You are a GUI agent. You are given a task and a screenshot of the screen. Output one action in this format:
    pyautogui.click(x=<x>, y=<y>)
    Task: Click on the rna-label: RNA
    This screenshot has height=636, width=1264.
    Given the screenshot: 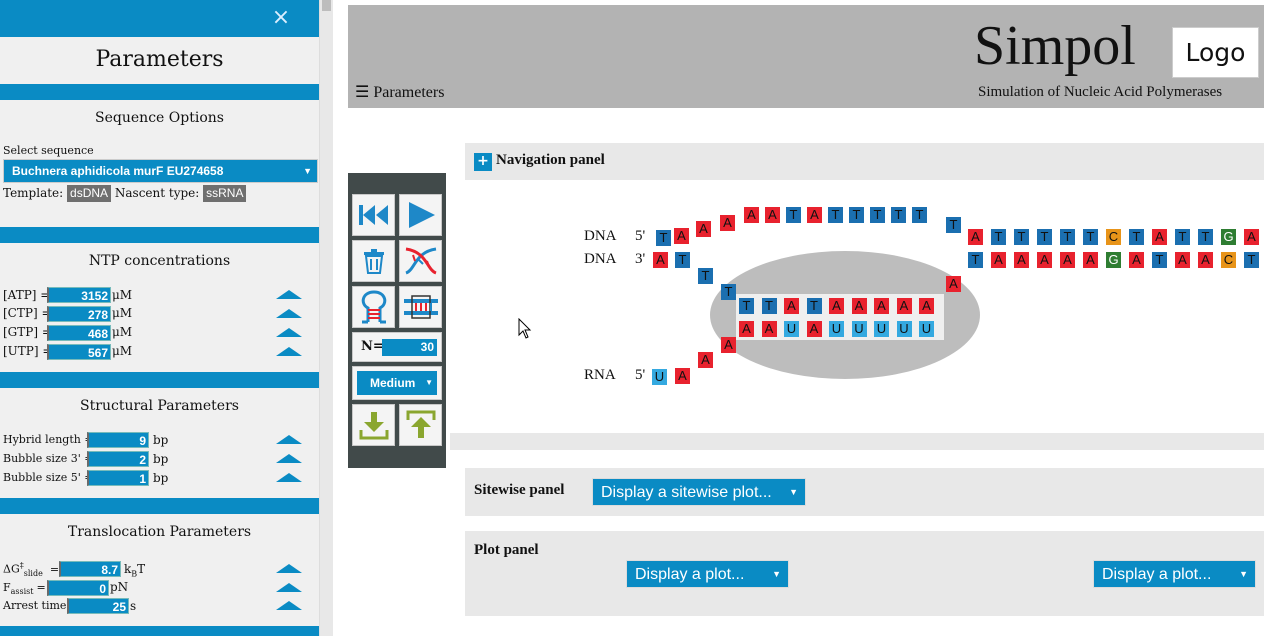 What is the action you would take?
    pyautogui.click(x=600, y=375)
    